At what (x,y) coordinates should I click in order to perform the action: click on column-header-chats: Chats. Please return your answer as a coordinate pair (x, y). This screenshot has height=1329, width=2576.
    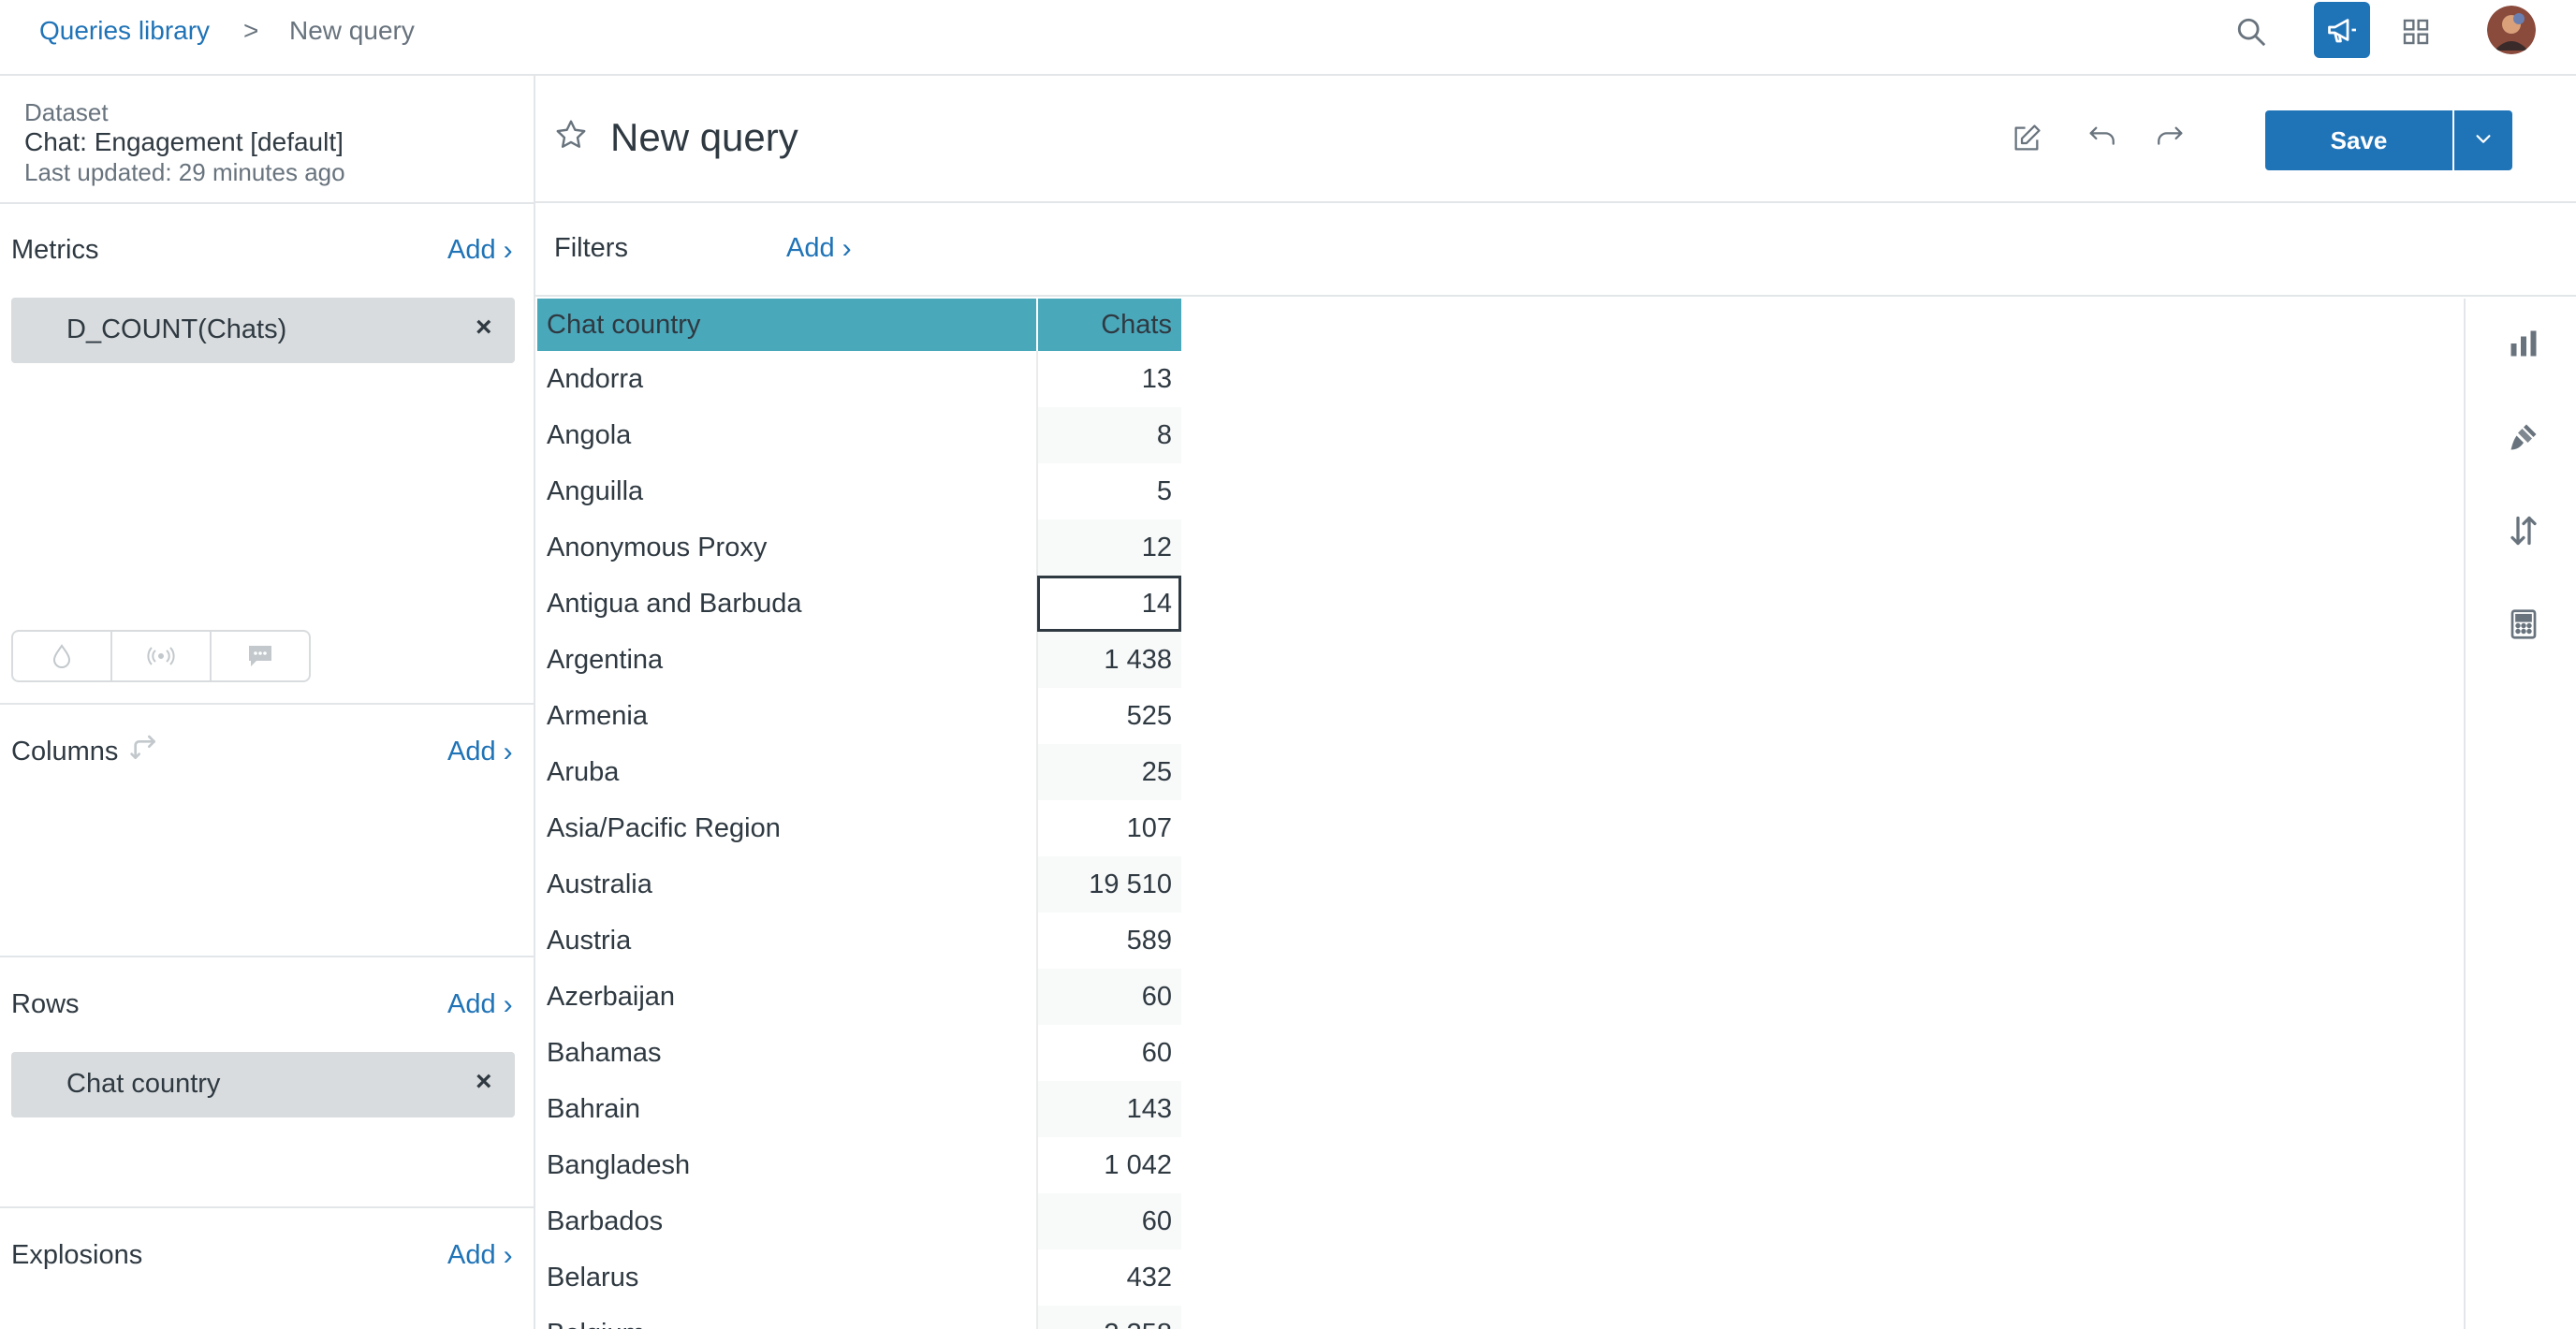
    Looking at the image, I should click on (1109, 325).